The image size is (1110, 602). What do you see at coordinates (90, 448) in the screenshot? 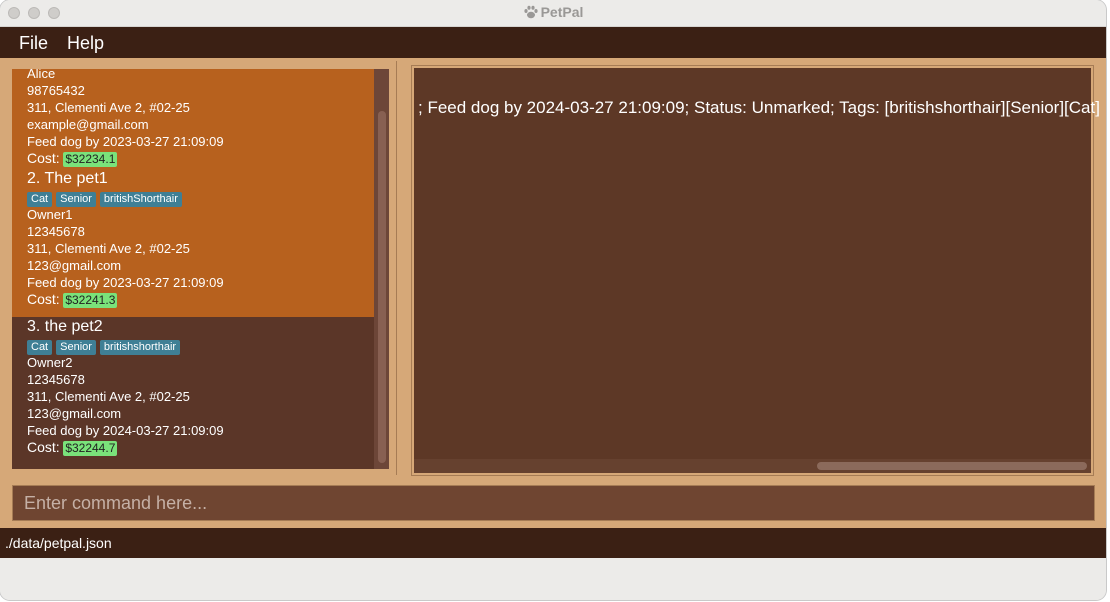
I see `cost-badge: $32244.7` at bounding box center [90, 448].